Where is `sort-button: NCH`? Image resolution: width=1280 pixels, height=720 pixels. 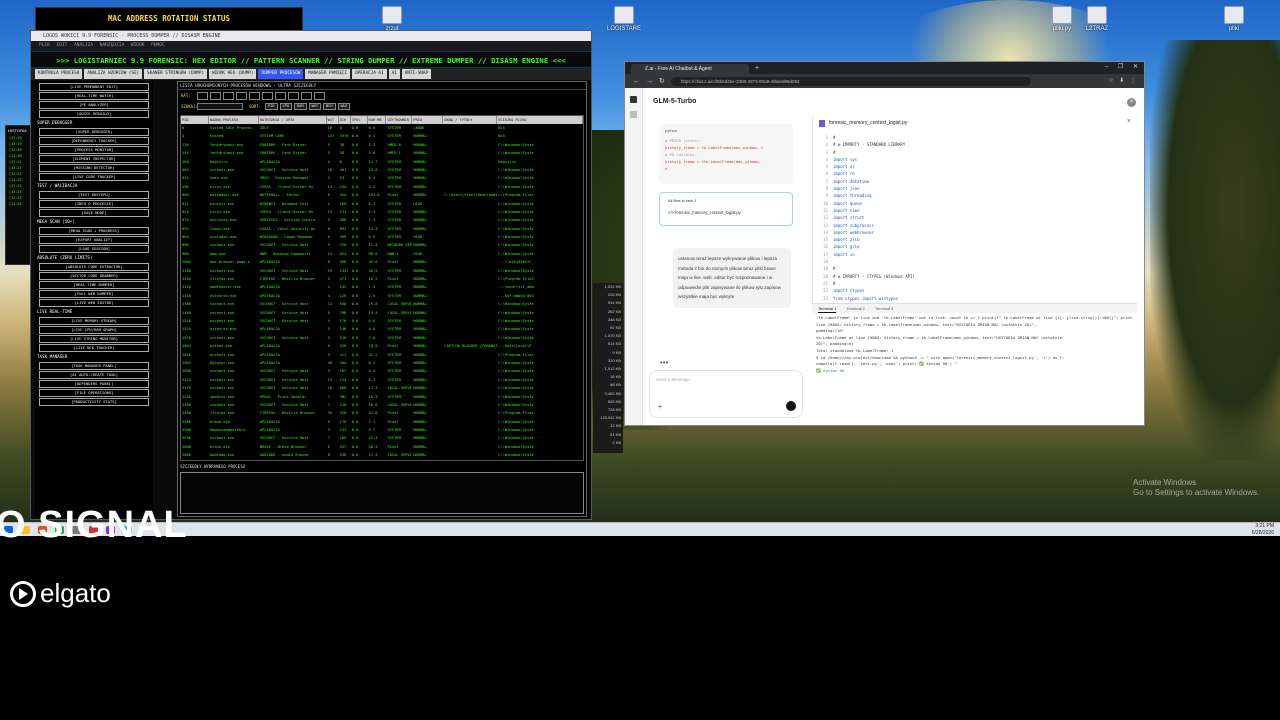 sort-button: NCH is located at coordinates (329, 106).